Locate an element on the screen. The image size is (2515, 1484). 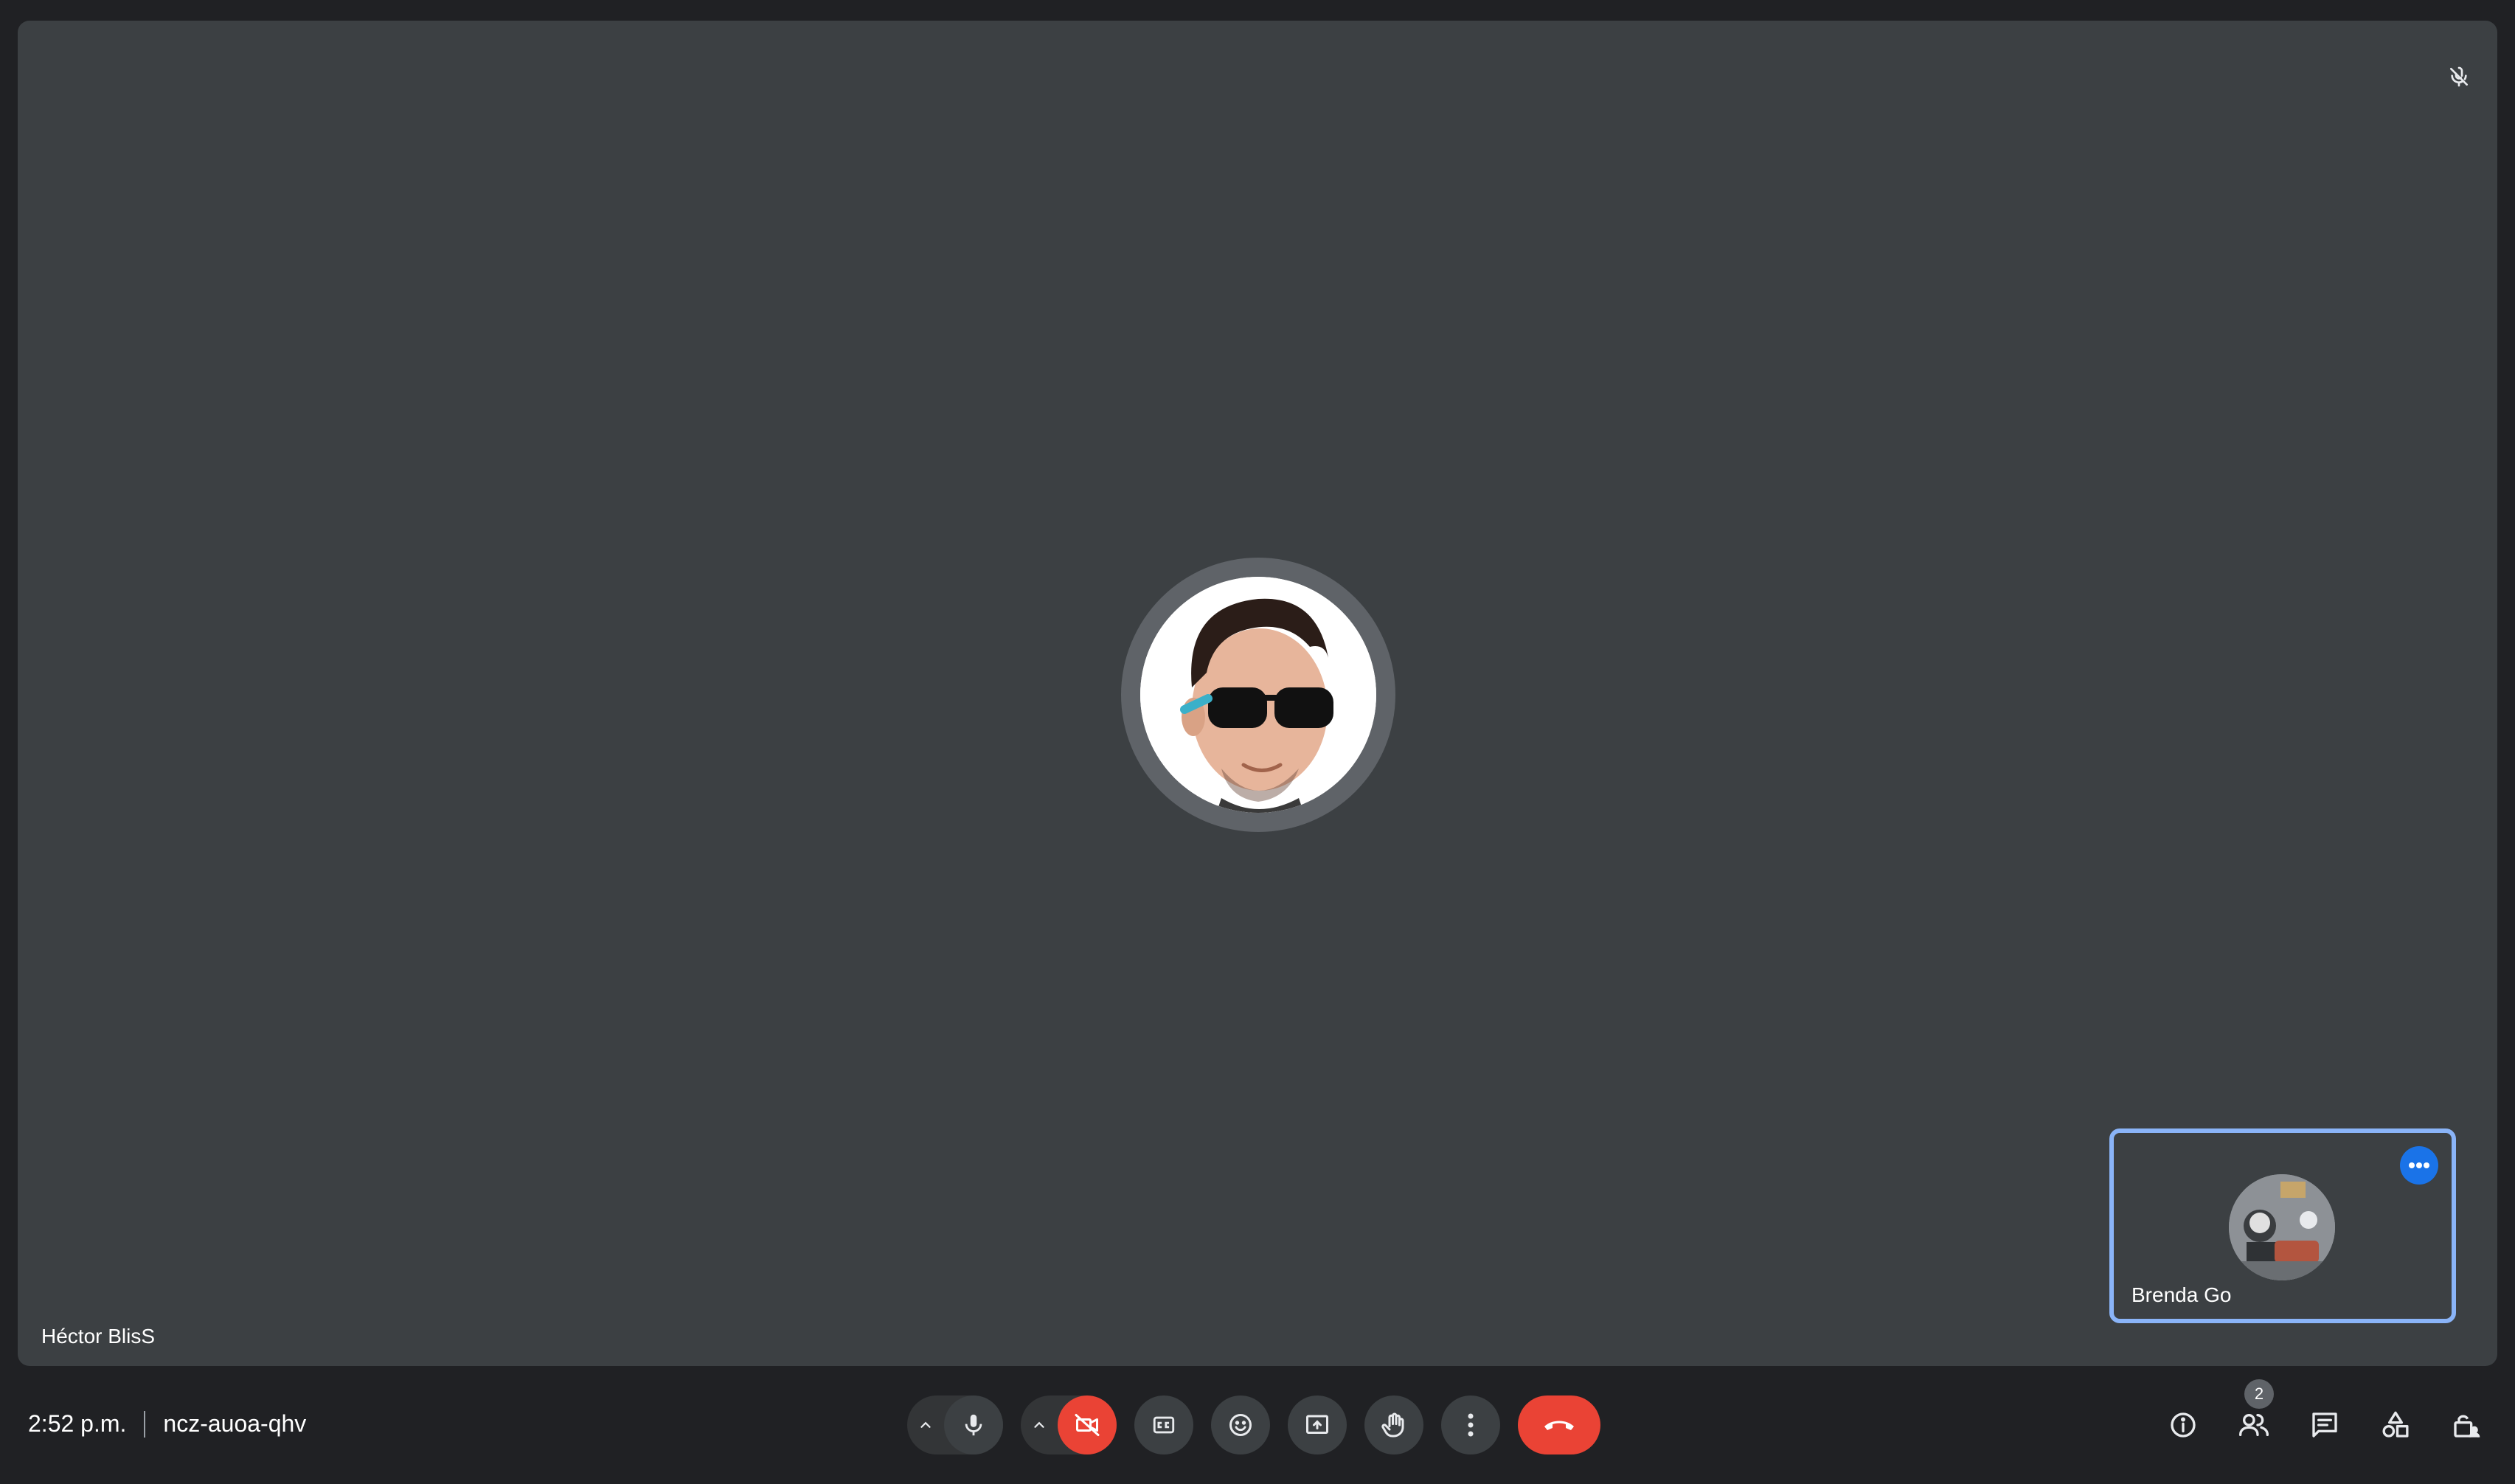
emoji-icon is located at coordinates (1240, 1425).